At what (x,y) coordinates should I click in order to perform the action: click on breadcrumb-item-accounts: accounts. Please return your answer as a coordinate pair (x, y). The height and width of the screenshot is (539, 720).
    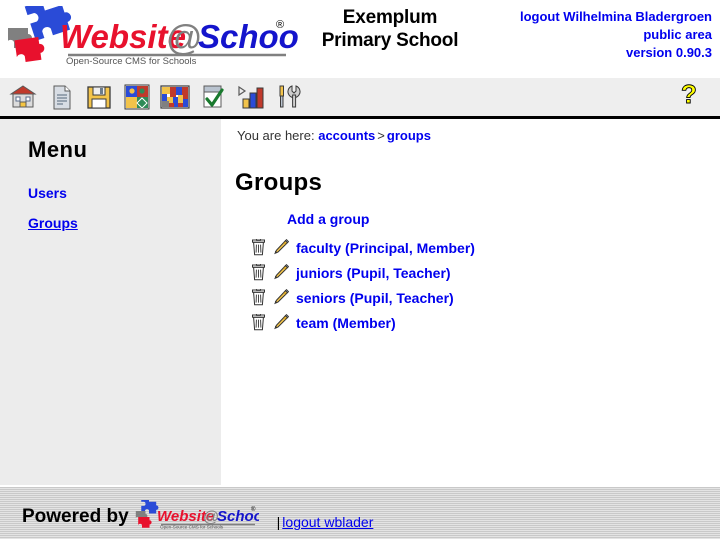
    Looking at the image, I should click on (346, 135).